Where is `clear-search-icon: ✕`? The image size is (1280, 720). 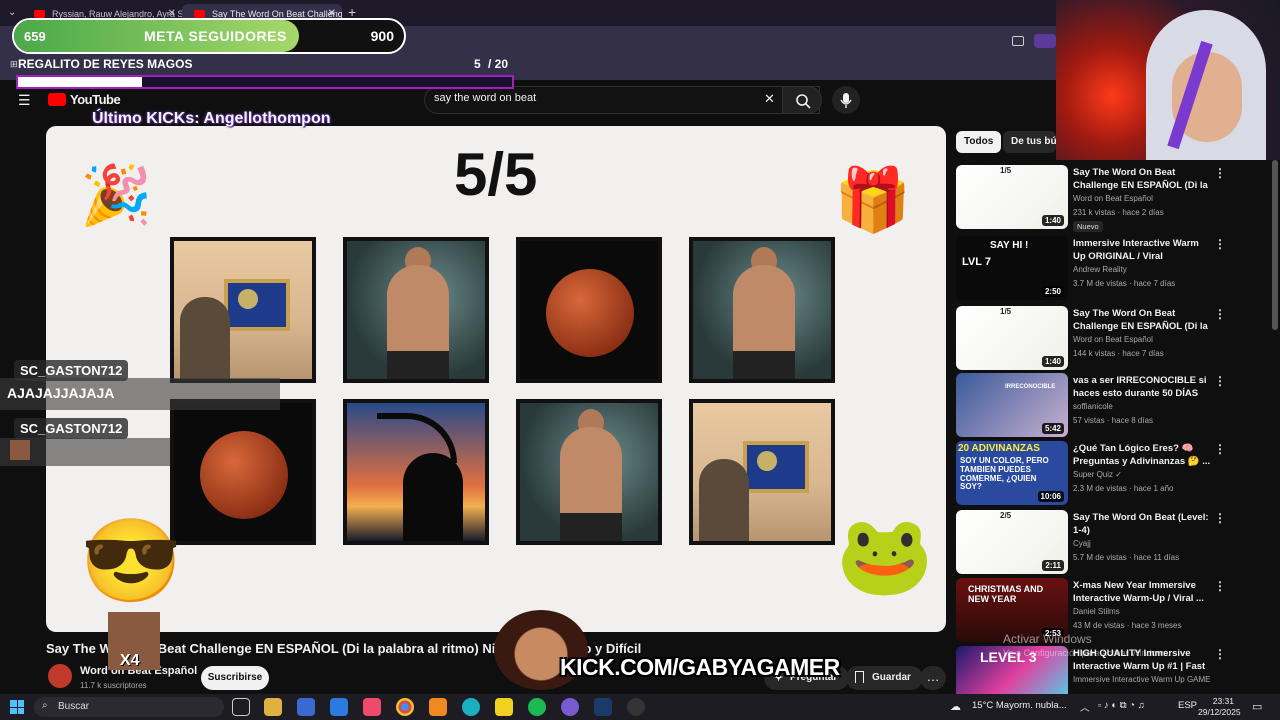
clear-search-icon: ✕ is located at coordinates (769, 99).